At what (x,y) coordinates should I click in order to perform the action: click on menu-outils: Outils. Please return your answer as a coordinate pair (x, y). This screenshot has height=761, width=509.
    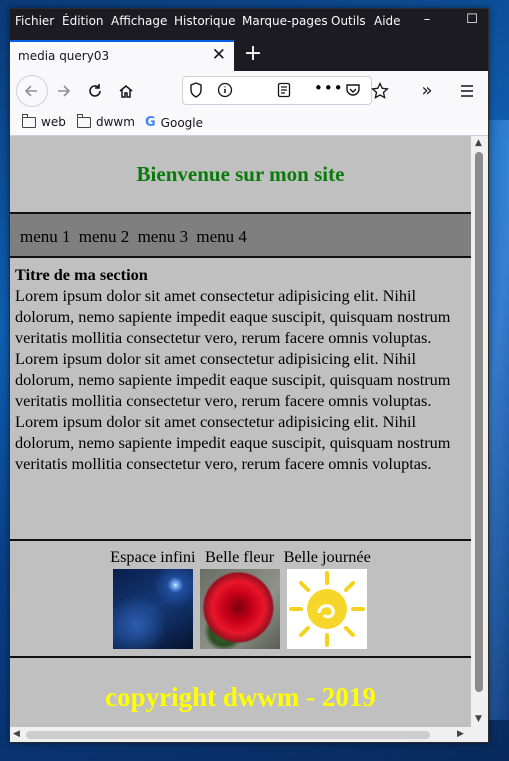
    Looking at the image, I should click on (348, 21).